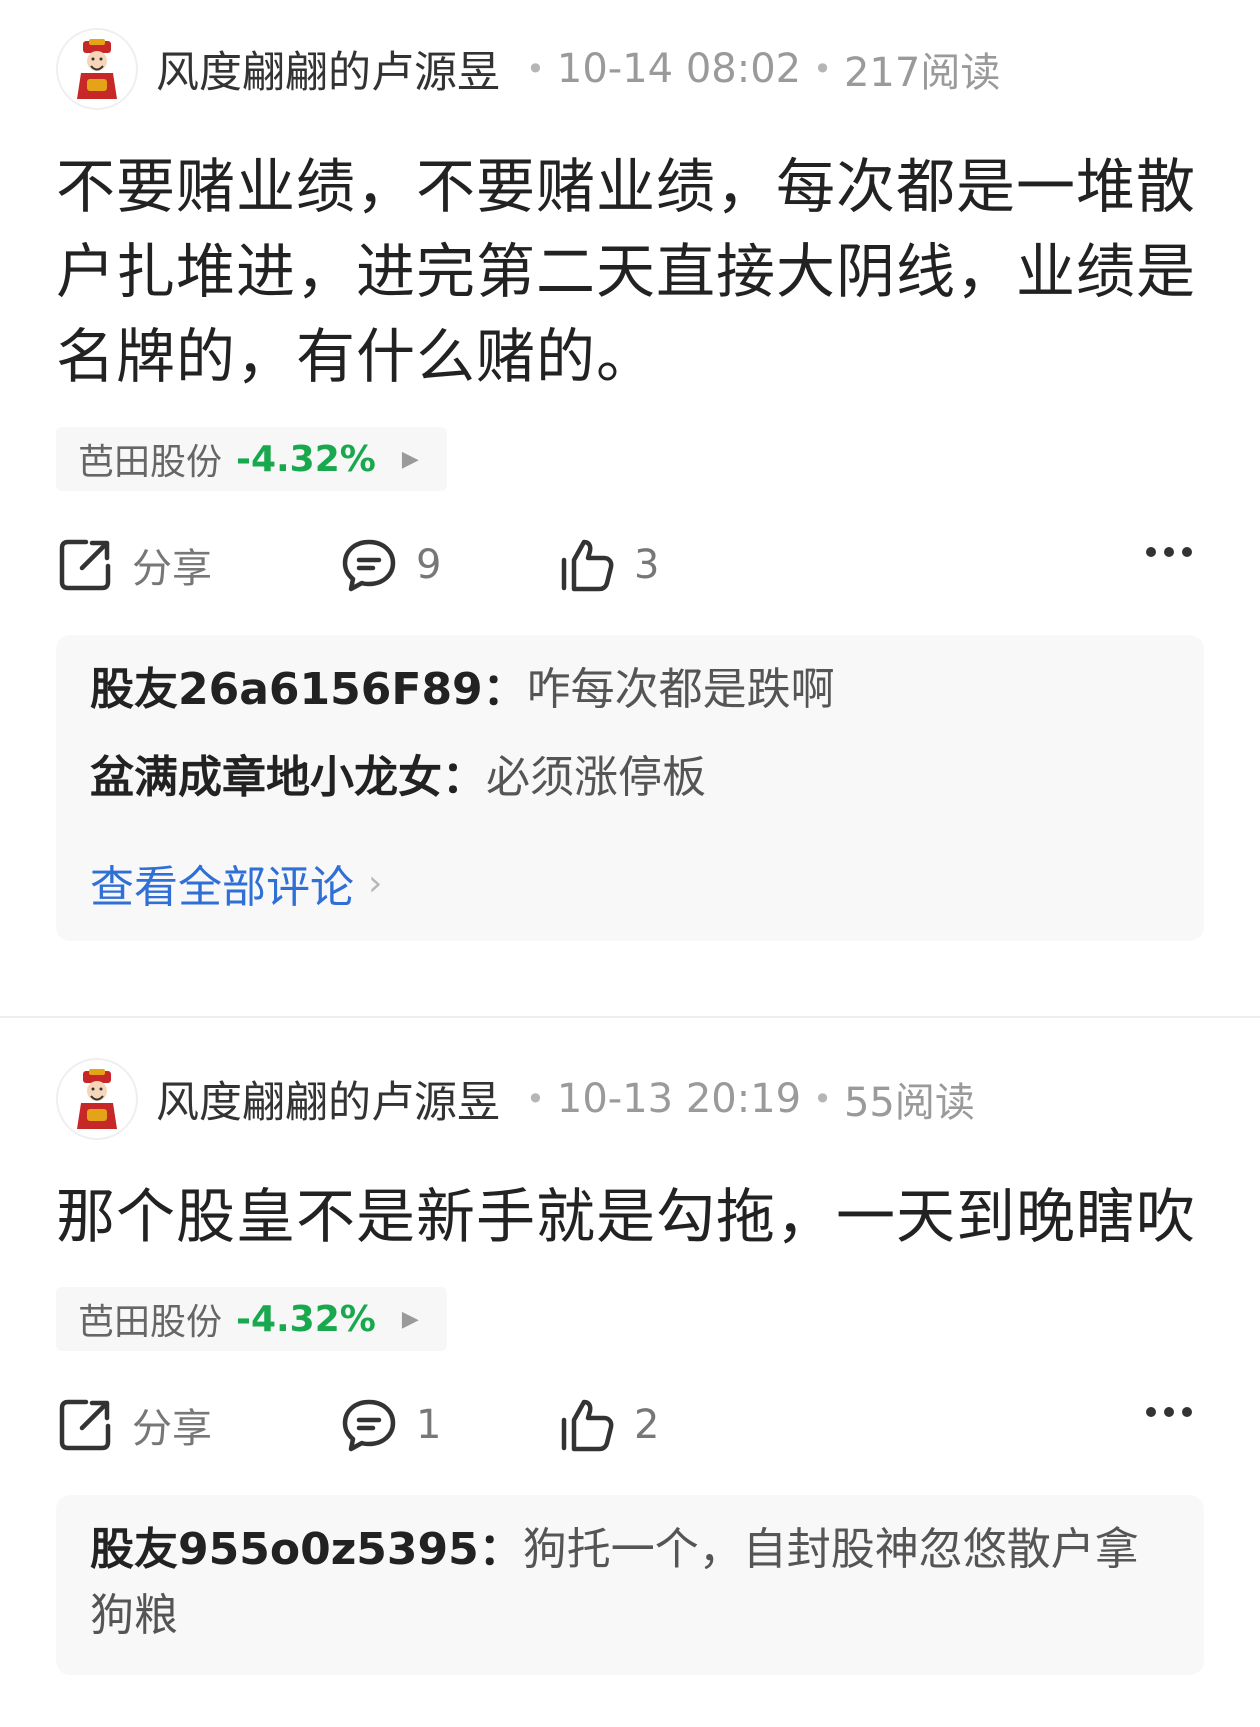  Describe the element at coordinates (596, 777) in the screenshot. I see `comment-text: 必须涨停板` at that location.